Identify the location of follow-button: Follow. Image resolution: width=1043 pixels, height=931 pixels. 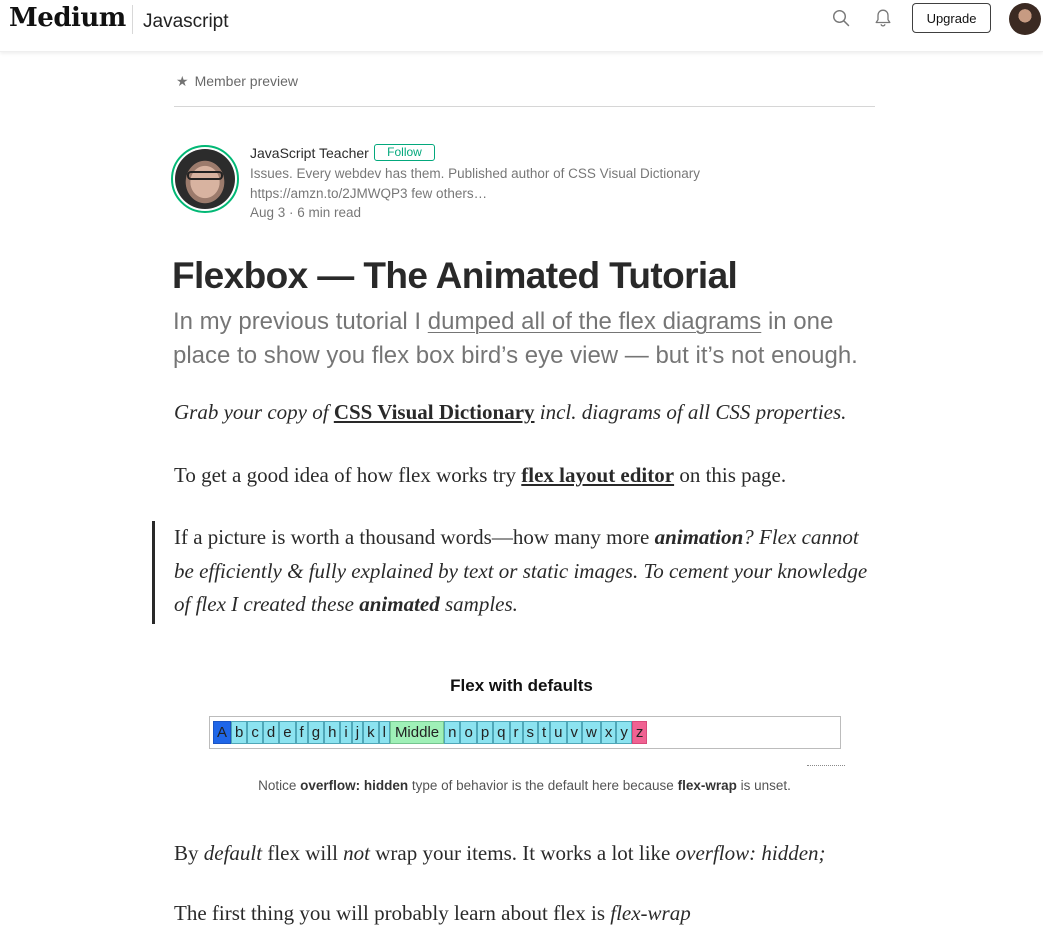
(404, 152).